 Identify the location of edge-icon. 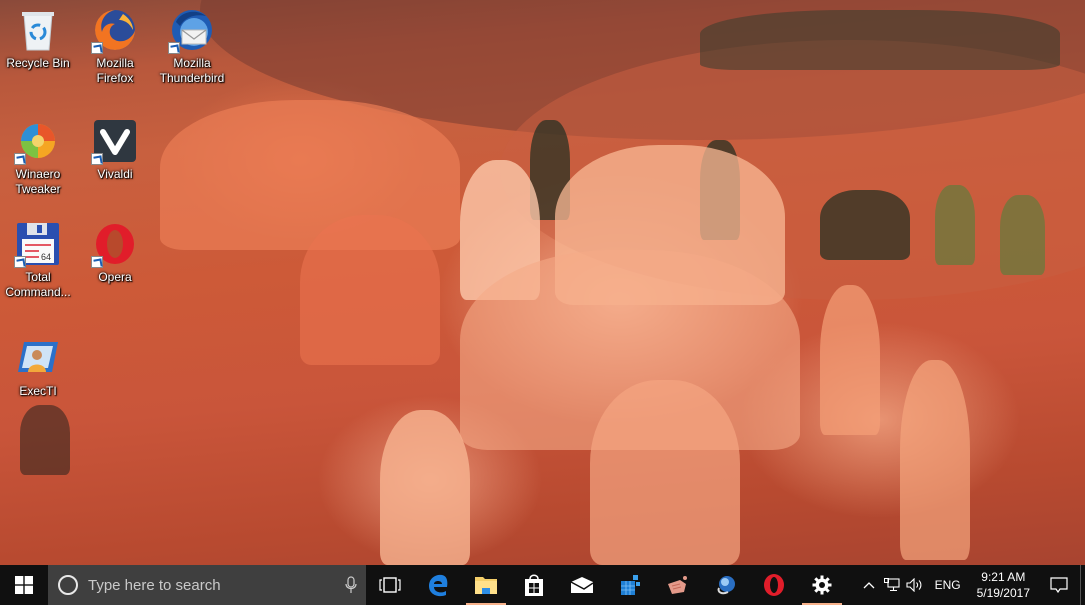
(438, 585).